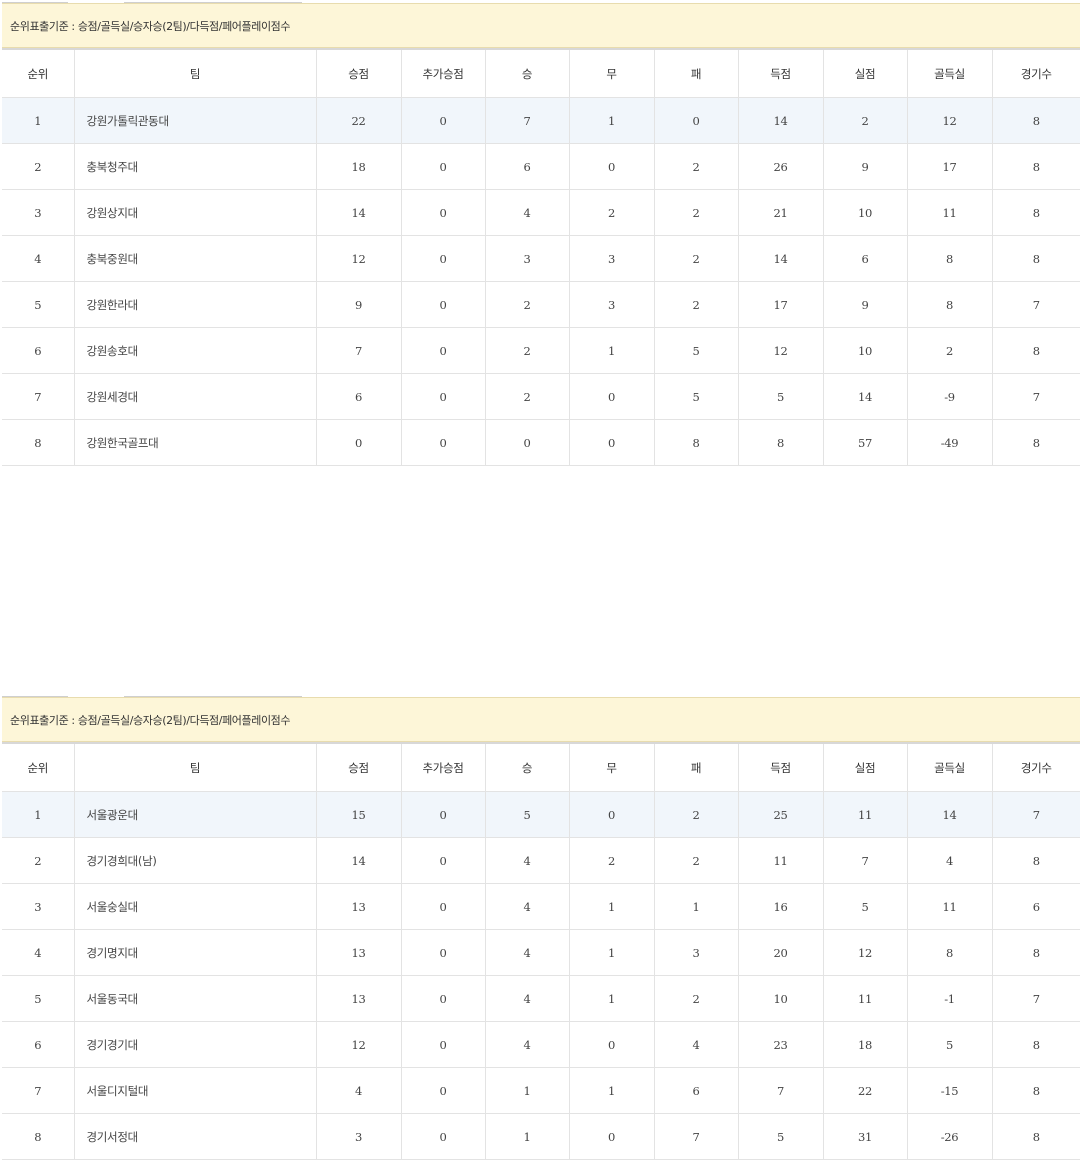  What do you see at coordinates (526, 258) in the screenshot?
I see `table-cell: 3` at bounding box center [526, 258].